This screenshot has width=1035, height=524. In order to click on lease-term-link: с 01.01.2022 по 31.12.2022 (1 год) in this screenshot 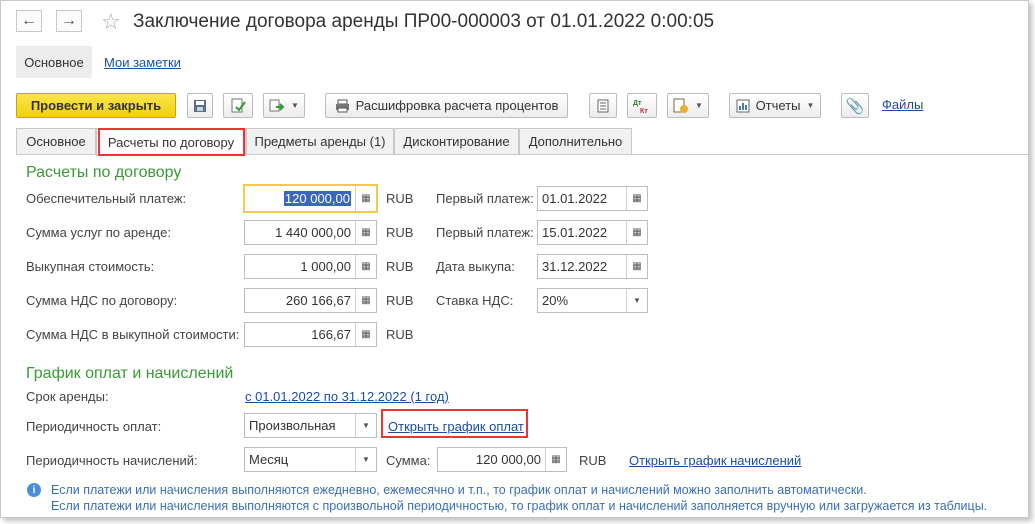, I will do `click(347, 396)`.